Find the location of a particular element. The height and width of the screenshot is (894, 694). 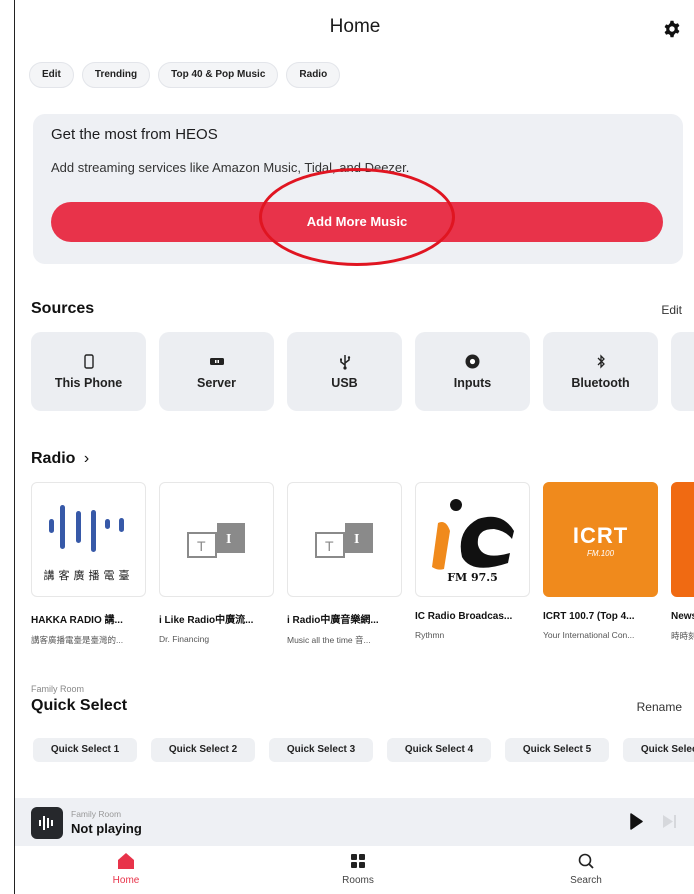

station-card: T I i Like Radio中廣流... Dr. Financing is located at coordinates (216, 564).